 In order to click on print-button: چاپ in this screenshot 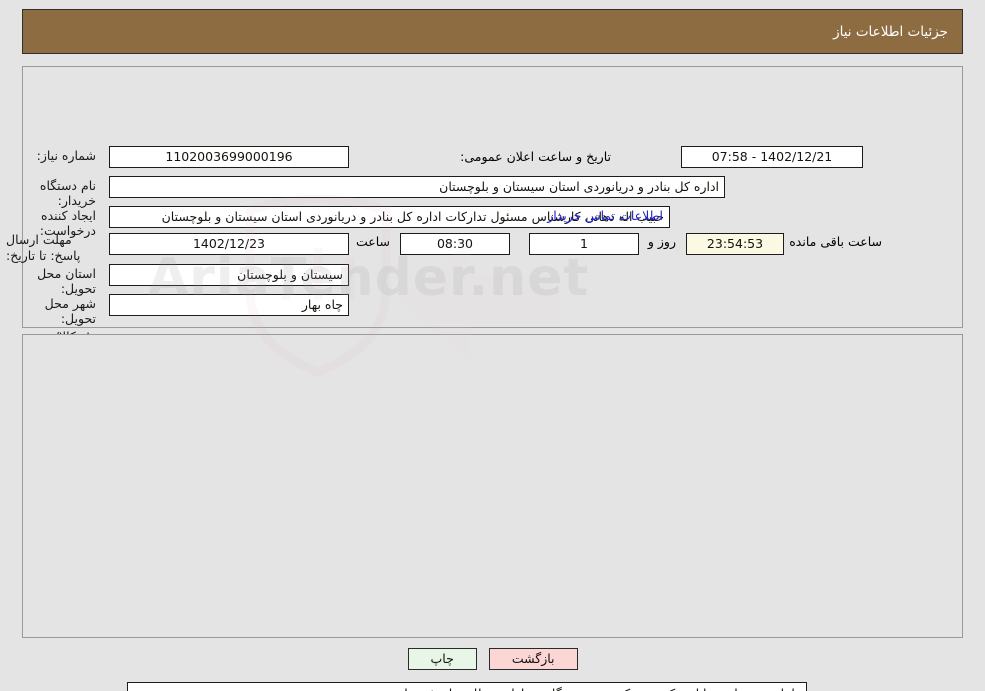, I will do `click(442, 659)`.